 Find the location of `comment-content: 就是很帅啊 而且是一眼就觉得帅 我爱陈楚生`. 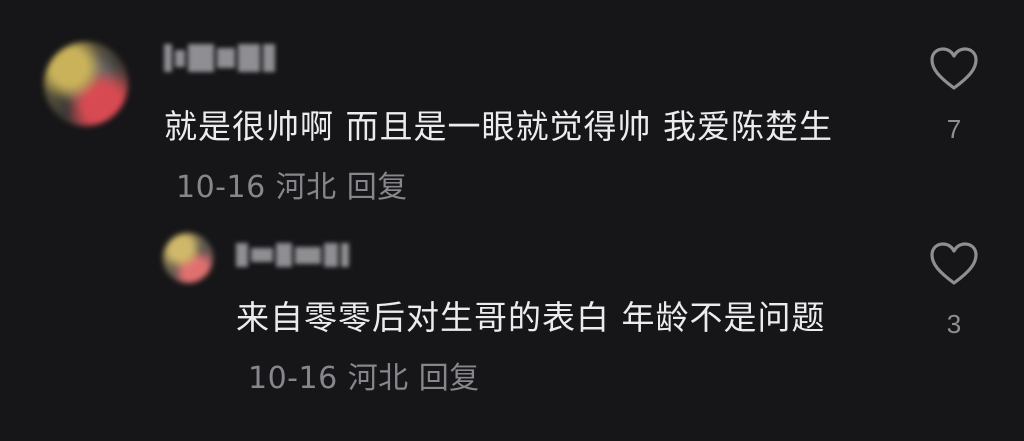

comment-content: 就是很帅啊 而且是一眼就觉得帅 我爱陈楚生 is located at coordinates (498, 126).